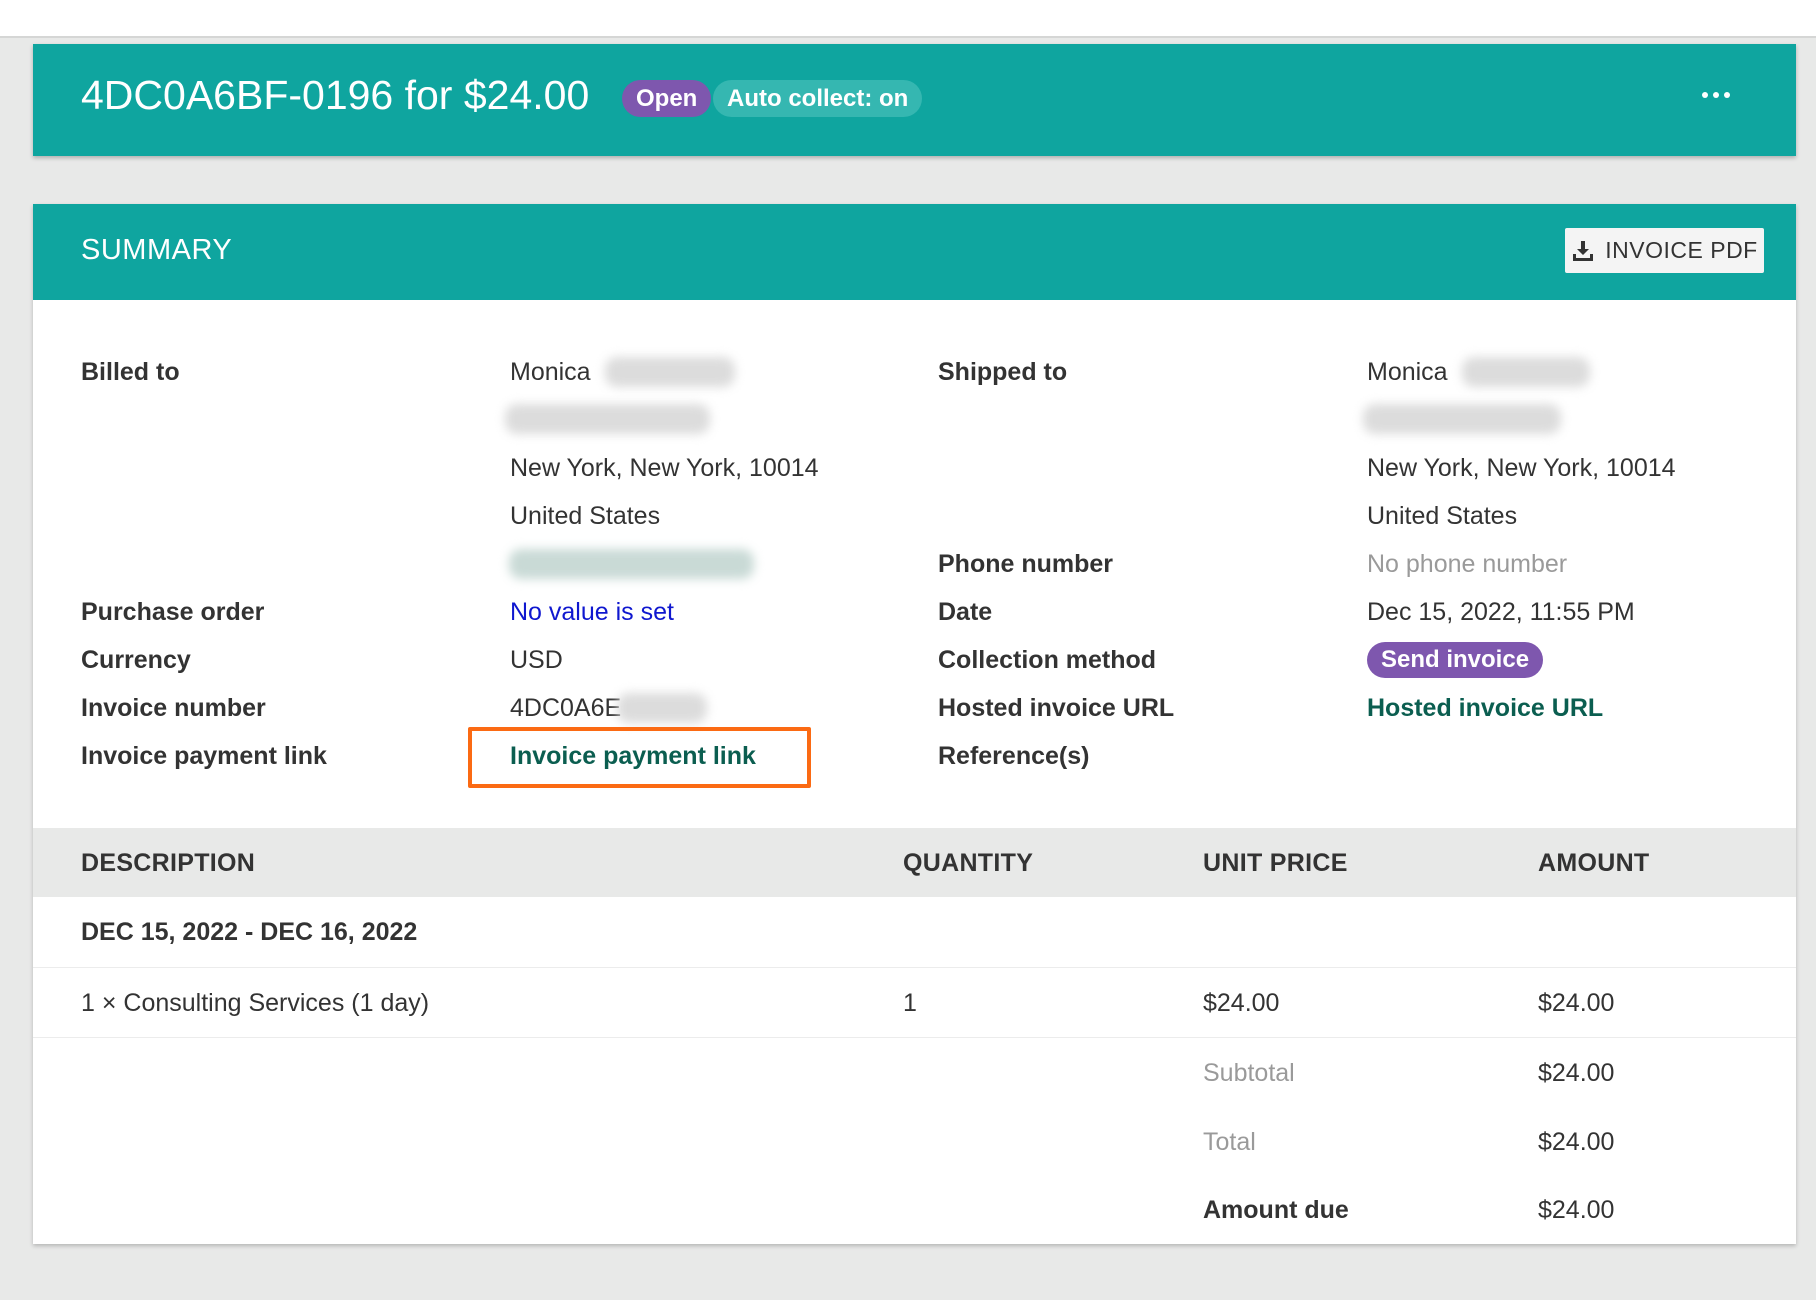 Image resolution: width=1816 pixels, height=1300 pixels. What do you see at coordinates (914, 252) in the screenshot?
I see `summary-bar: SUMMARY INVOICE PDF` at bounding box center [914, 252].